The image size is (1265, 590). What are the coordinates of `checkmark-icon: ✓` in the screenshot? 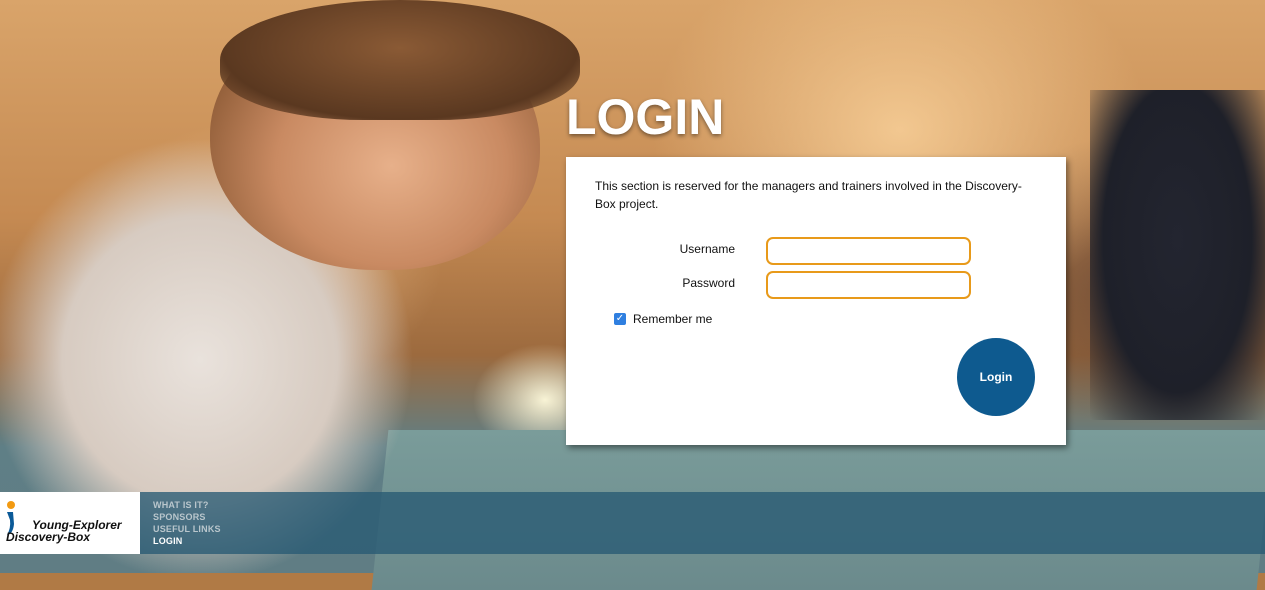 It's located at (620, 318).